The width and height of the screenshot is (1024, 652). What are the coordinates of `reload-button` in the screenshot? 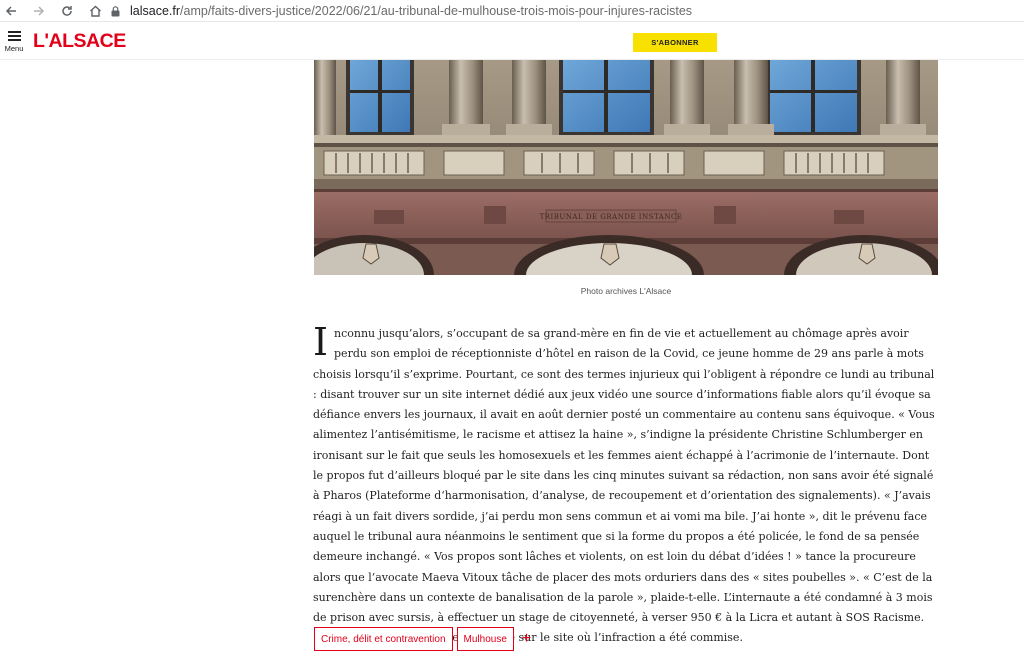 It's located at (67, 11).